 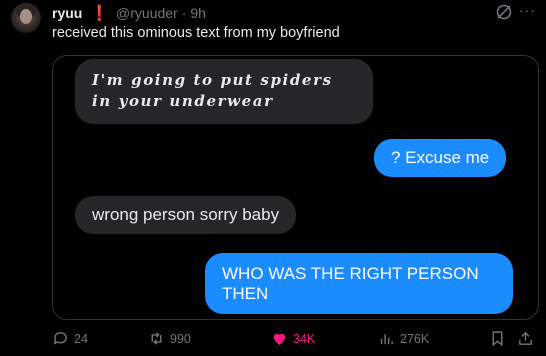 I want to click on post-time: 9h, so click(x=198, y=13).